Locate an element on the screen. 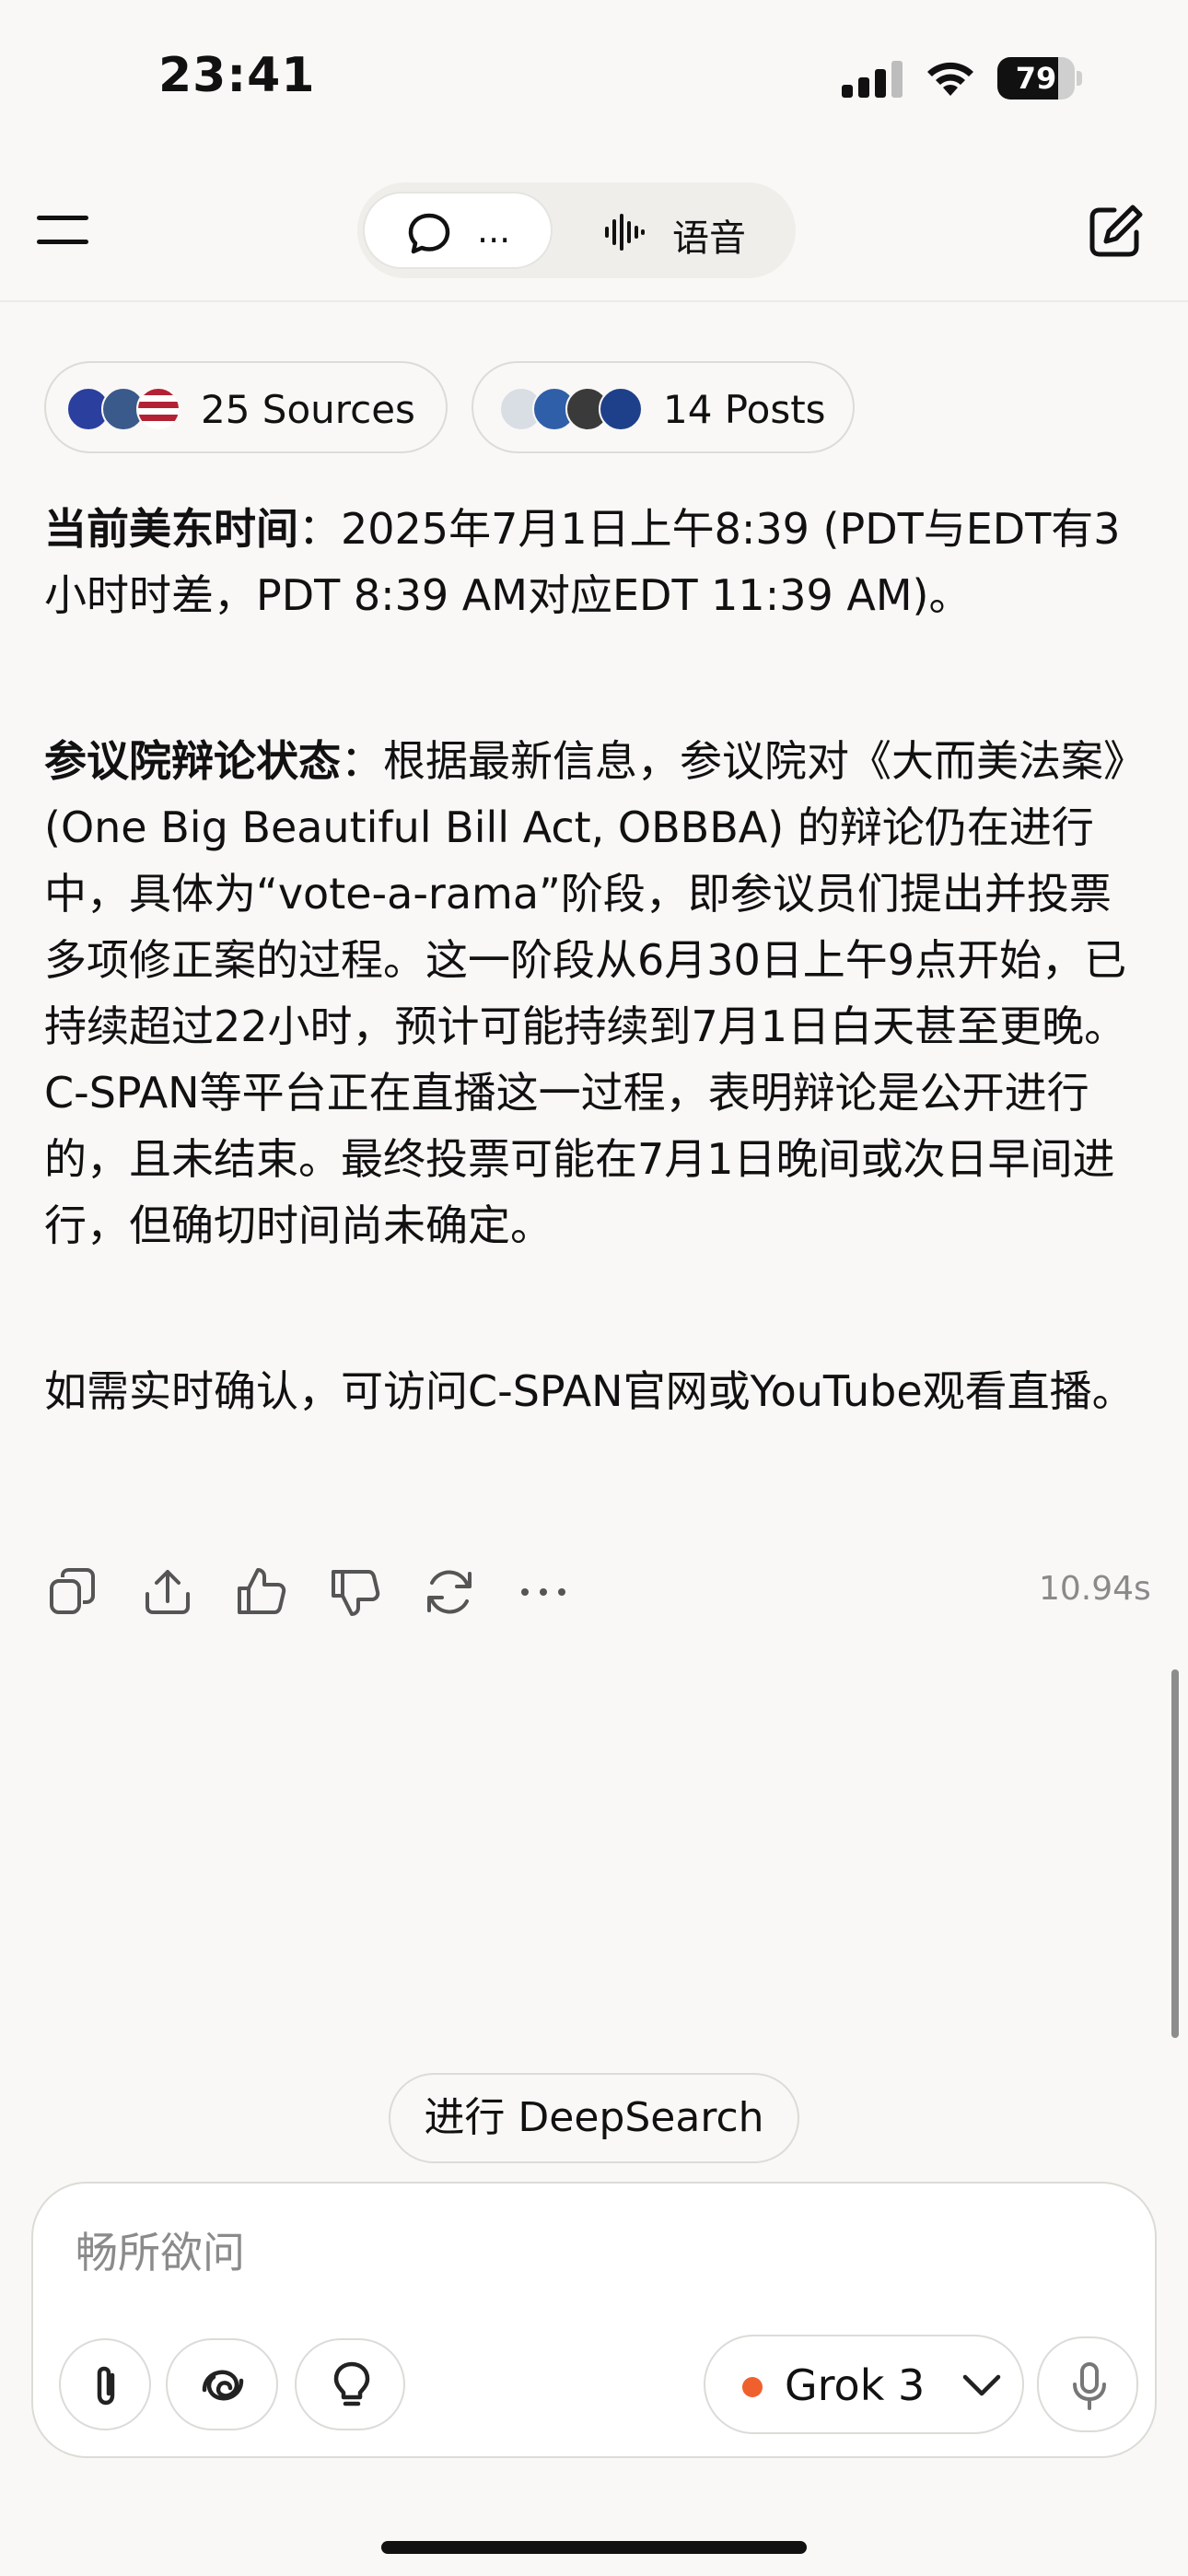 The height and width of the screenshot is (2576, 1188). attach-button is located at coordinates (105, 2384).